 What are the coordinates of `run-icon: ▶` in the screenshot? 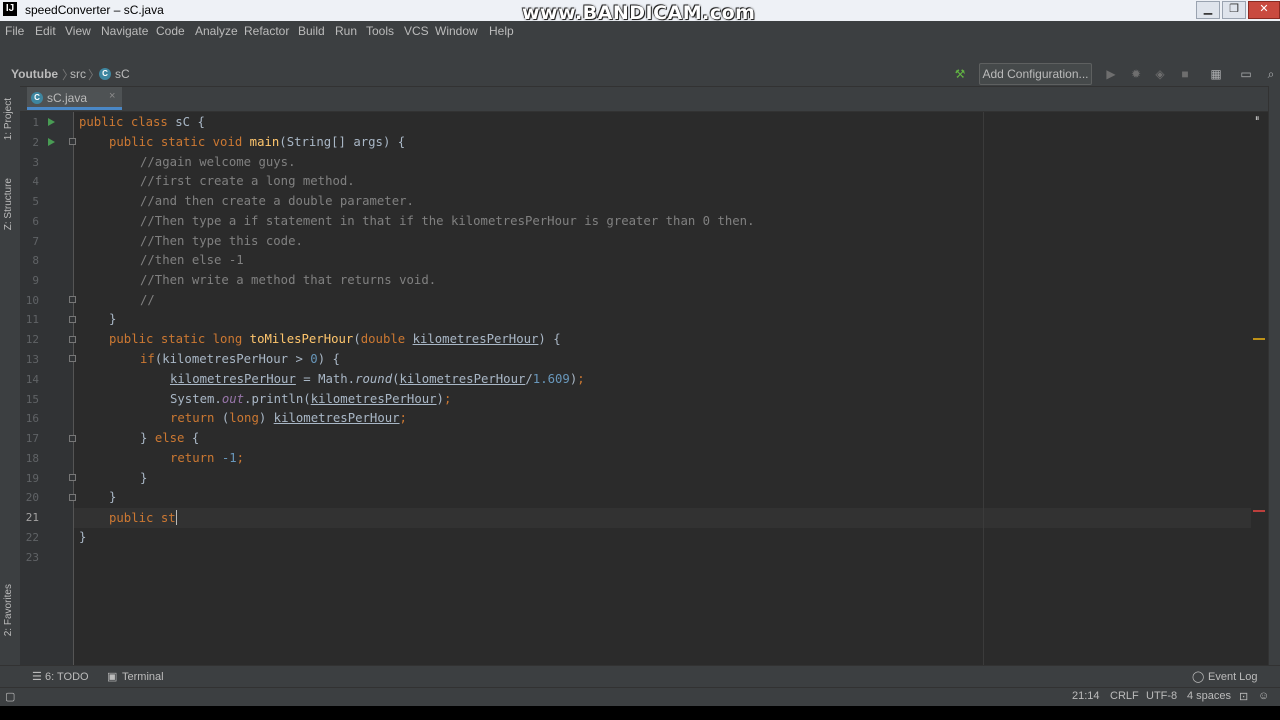 It's located at (1111, 74).